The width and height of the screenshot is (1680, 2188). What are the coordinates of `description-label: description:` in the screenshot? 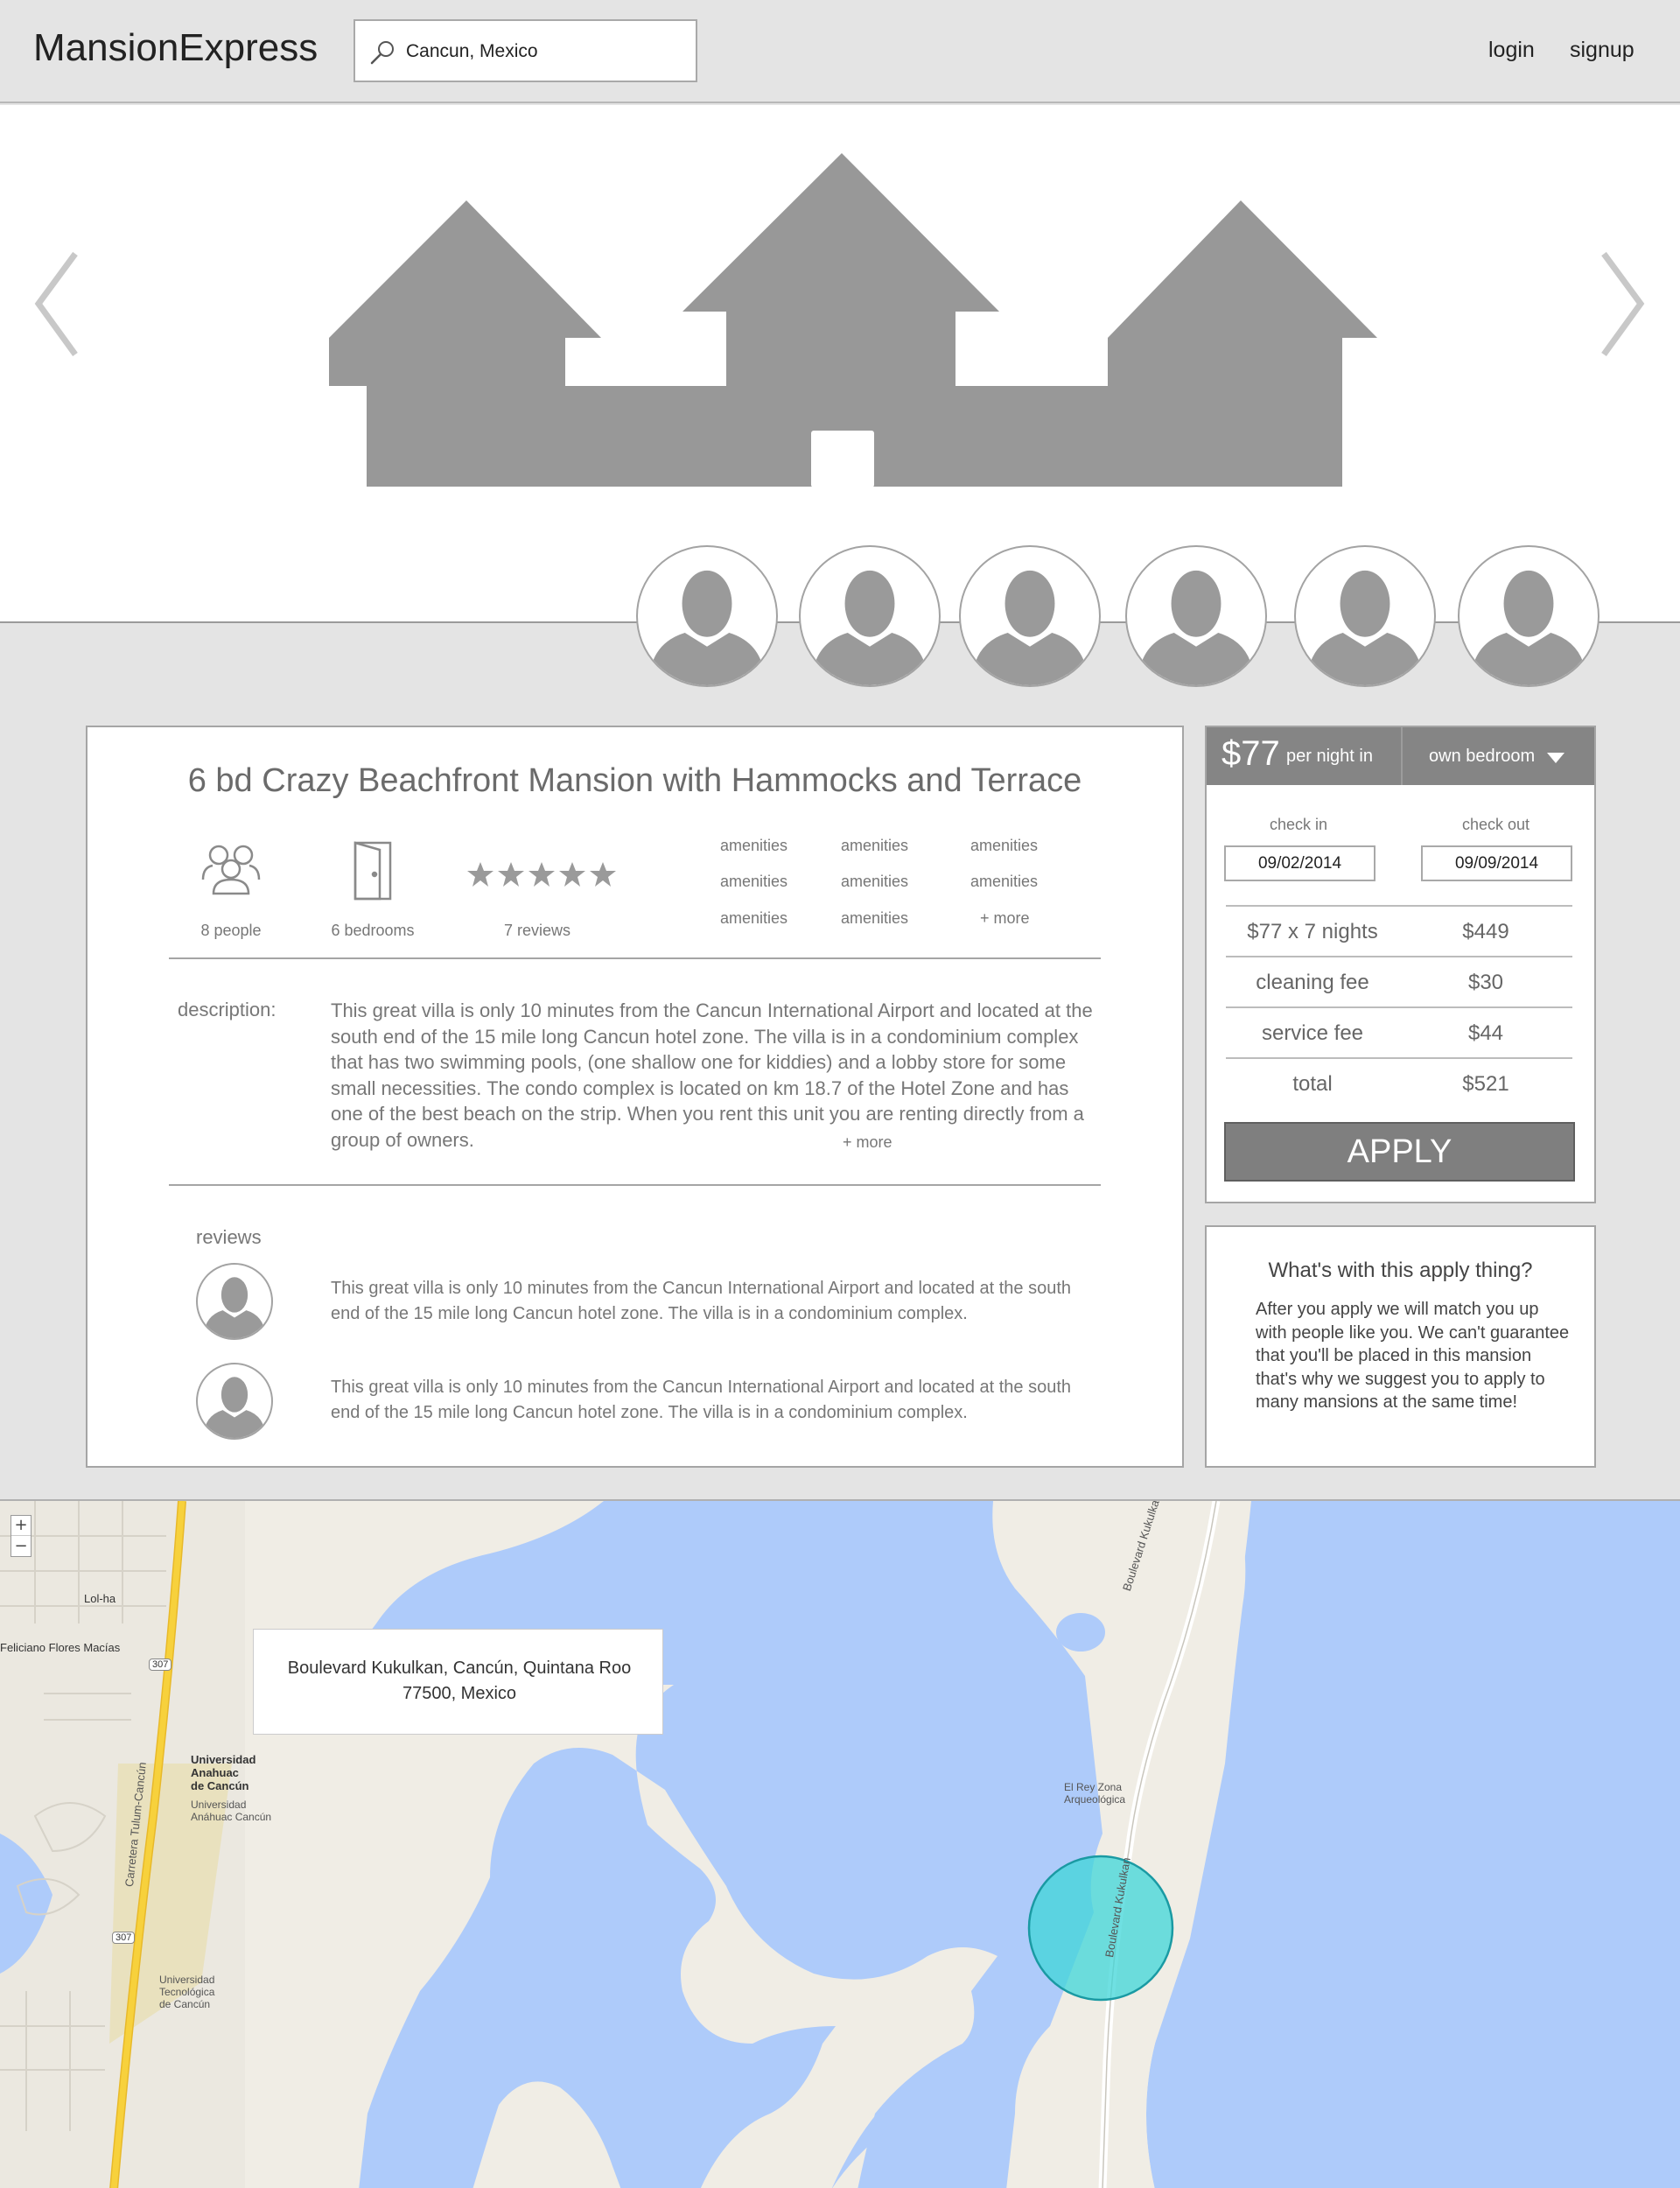 It's located at (227, 1010).